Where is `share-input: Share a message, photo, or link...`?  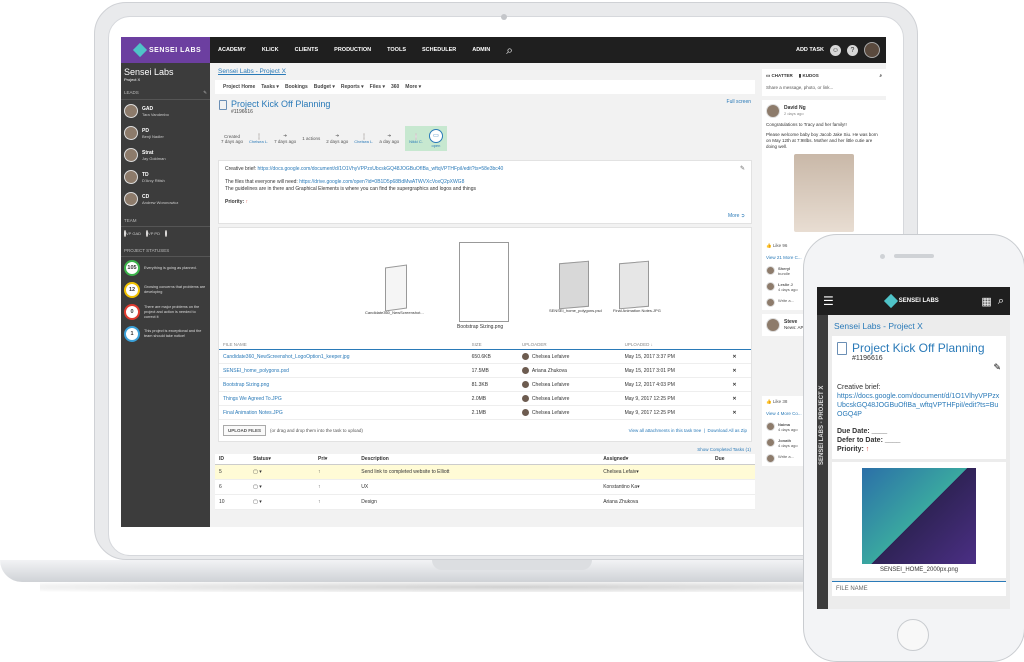 share-input: Share a message, photo, or link... is located at coordinates (824, 89).